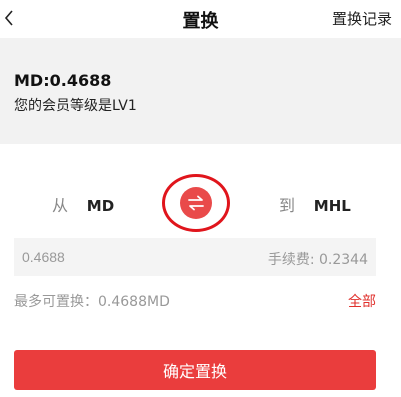 The image size is (401, 397). Describe the element at coordinates (317, 260) in the screenshot. I see `fee-text: 手续费: 0.2344` at that location.